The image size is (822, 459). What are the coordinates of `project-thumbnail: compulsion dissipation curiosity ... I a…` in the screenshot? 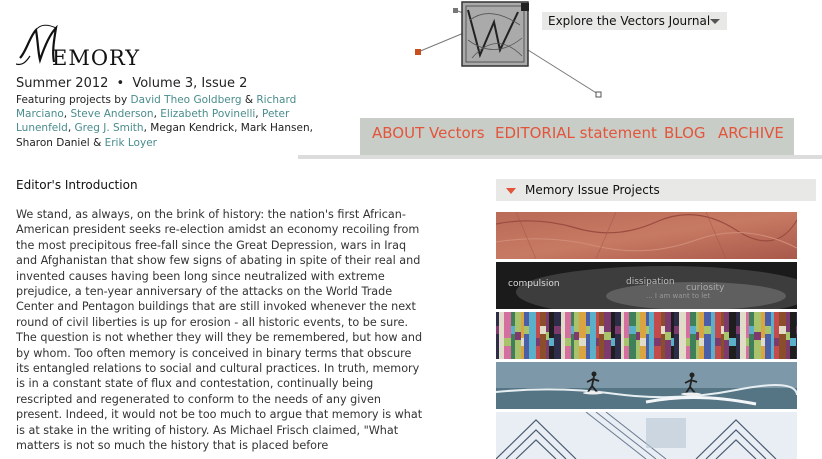 It's located at (646, 285).